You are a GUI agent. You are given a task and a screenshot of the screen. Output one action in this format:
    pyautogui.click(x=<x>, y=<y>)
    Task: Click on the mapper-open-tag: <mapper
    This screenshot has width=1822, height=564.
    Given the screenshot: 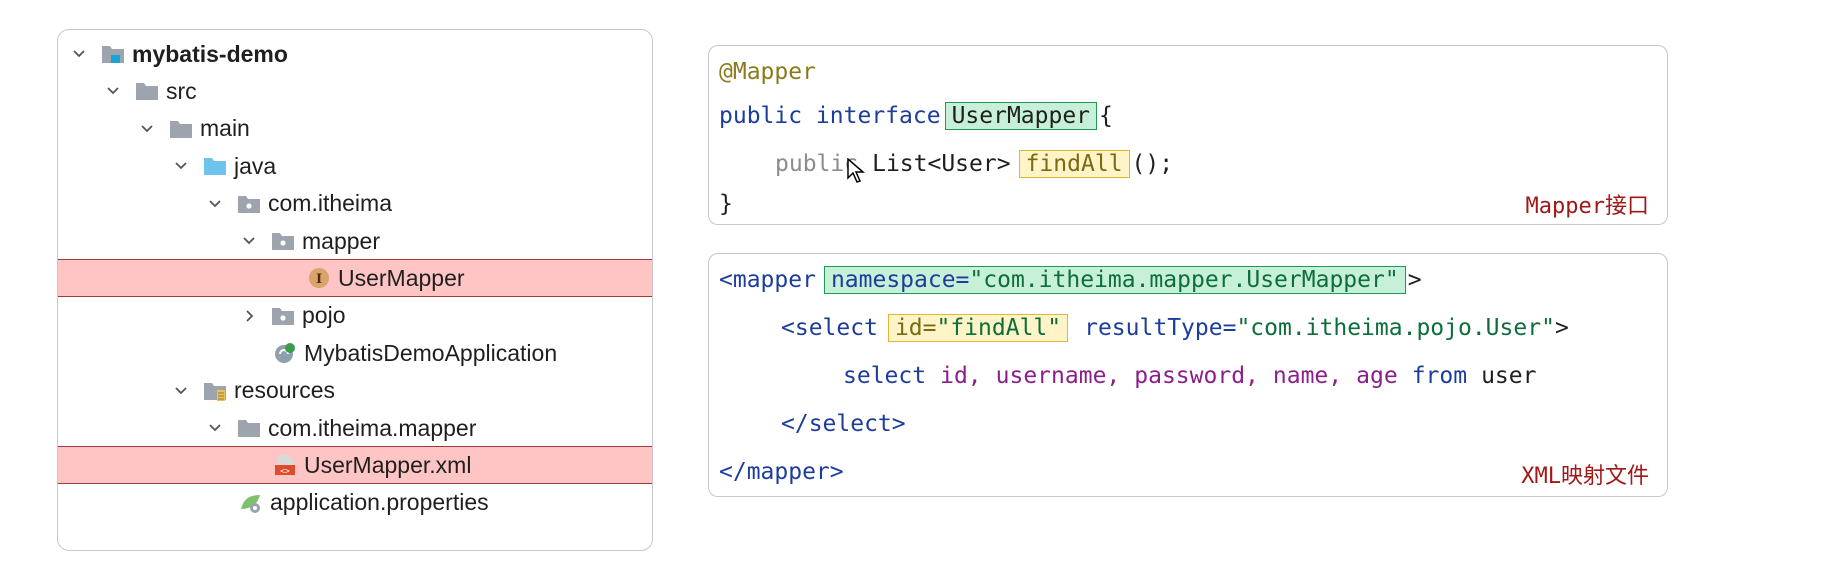 What is the action you would take?
    pyautogui.click(x=767, y=280)
    